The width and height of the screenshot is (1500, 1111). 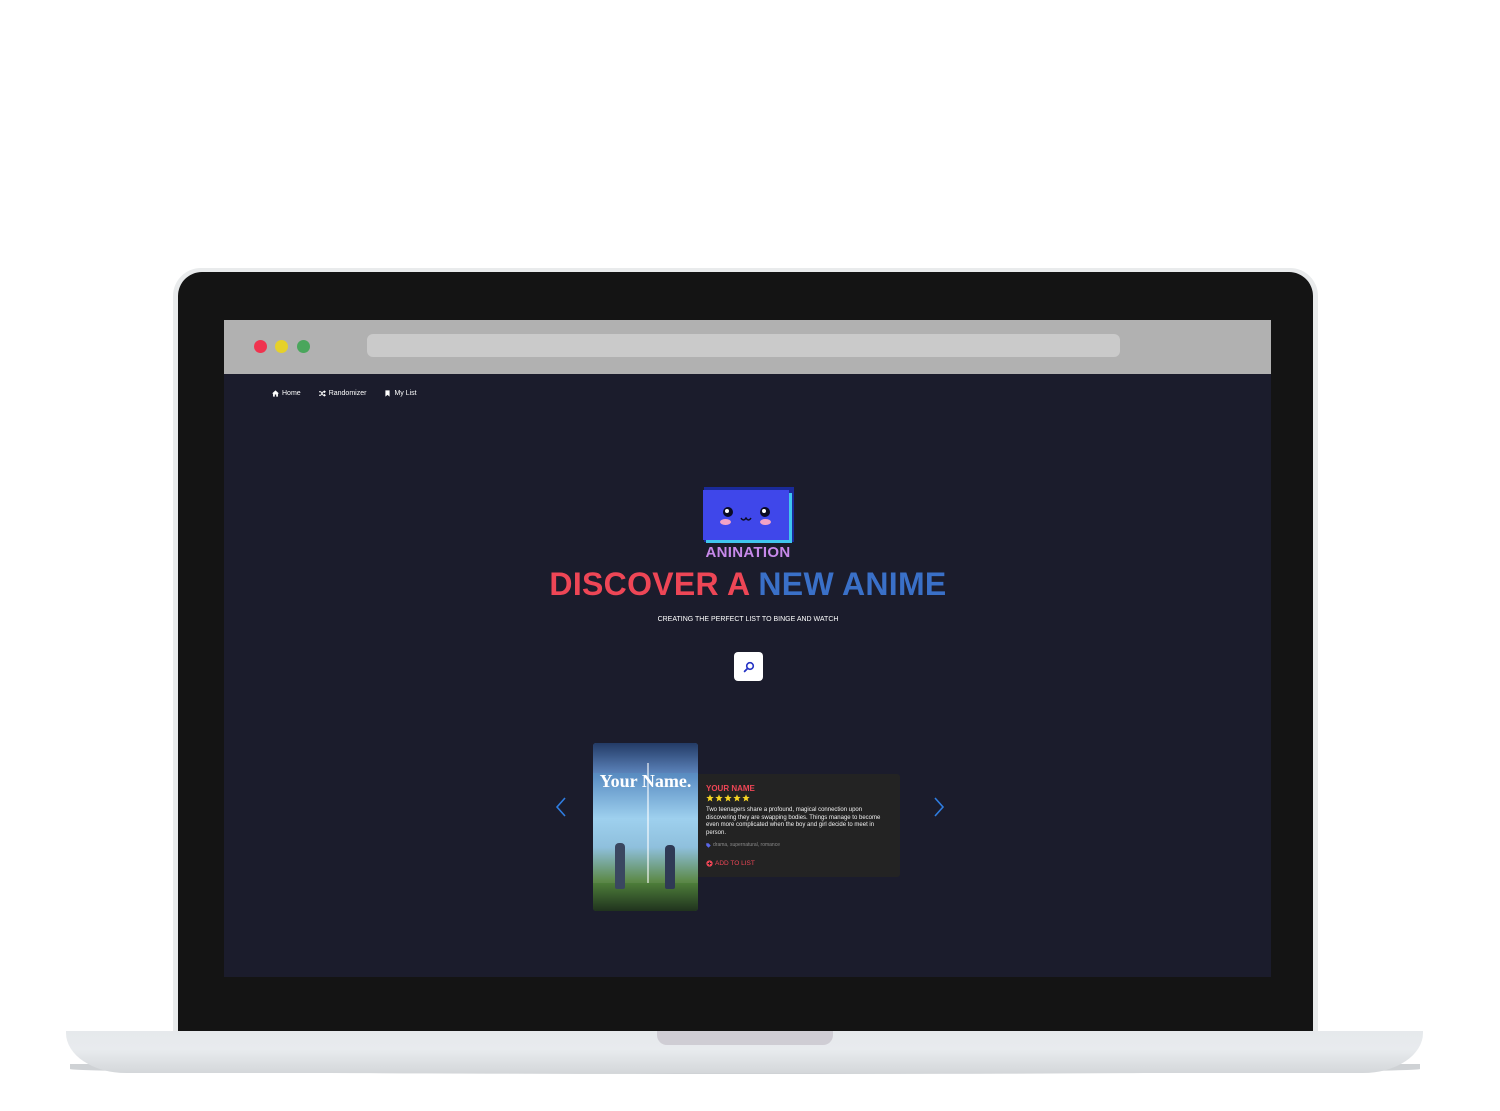 What do you see at coordinates (725, 522) in the screenshot?
I see `logo-blush-left` at bounding box center [725, 522].